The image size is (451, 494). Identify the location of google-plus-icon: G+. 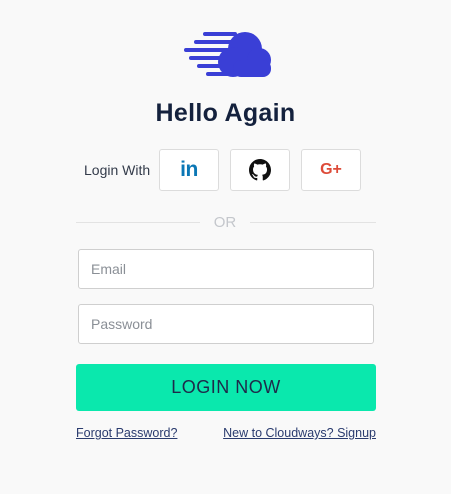
(331, 169).